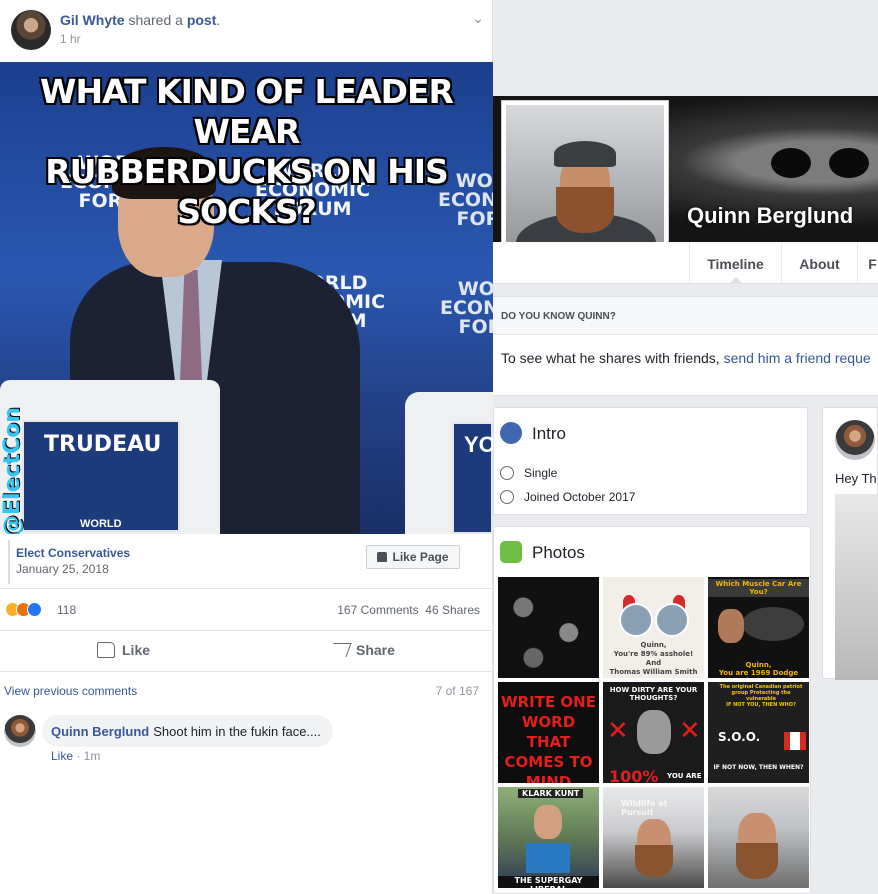 This screenshot has height=894, width=878. I want to click on wef-logo: WORLDECONOMICFORUM, so click(466, 308).